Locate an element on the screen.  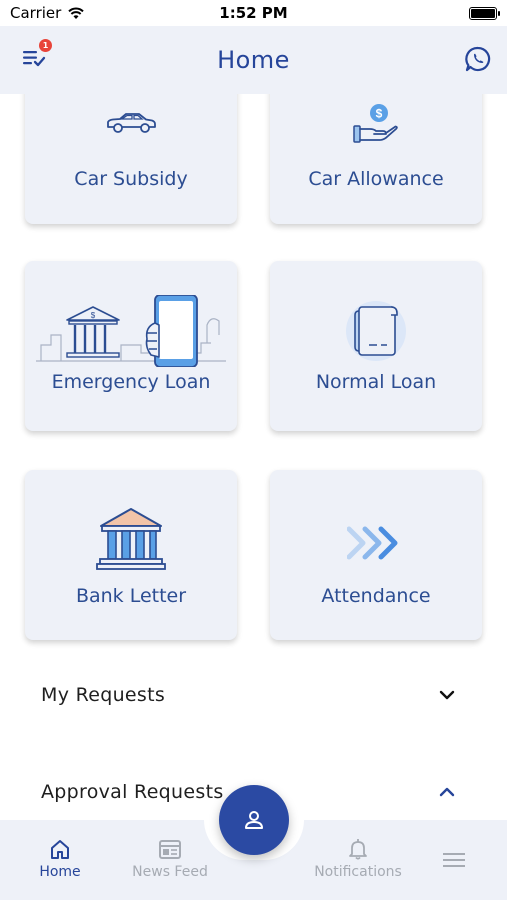
normal-loan-card: Normal Loan is located at coordinates (376, 346).